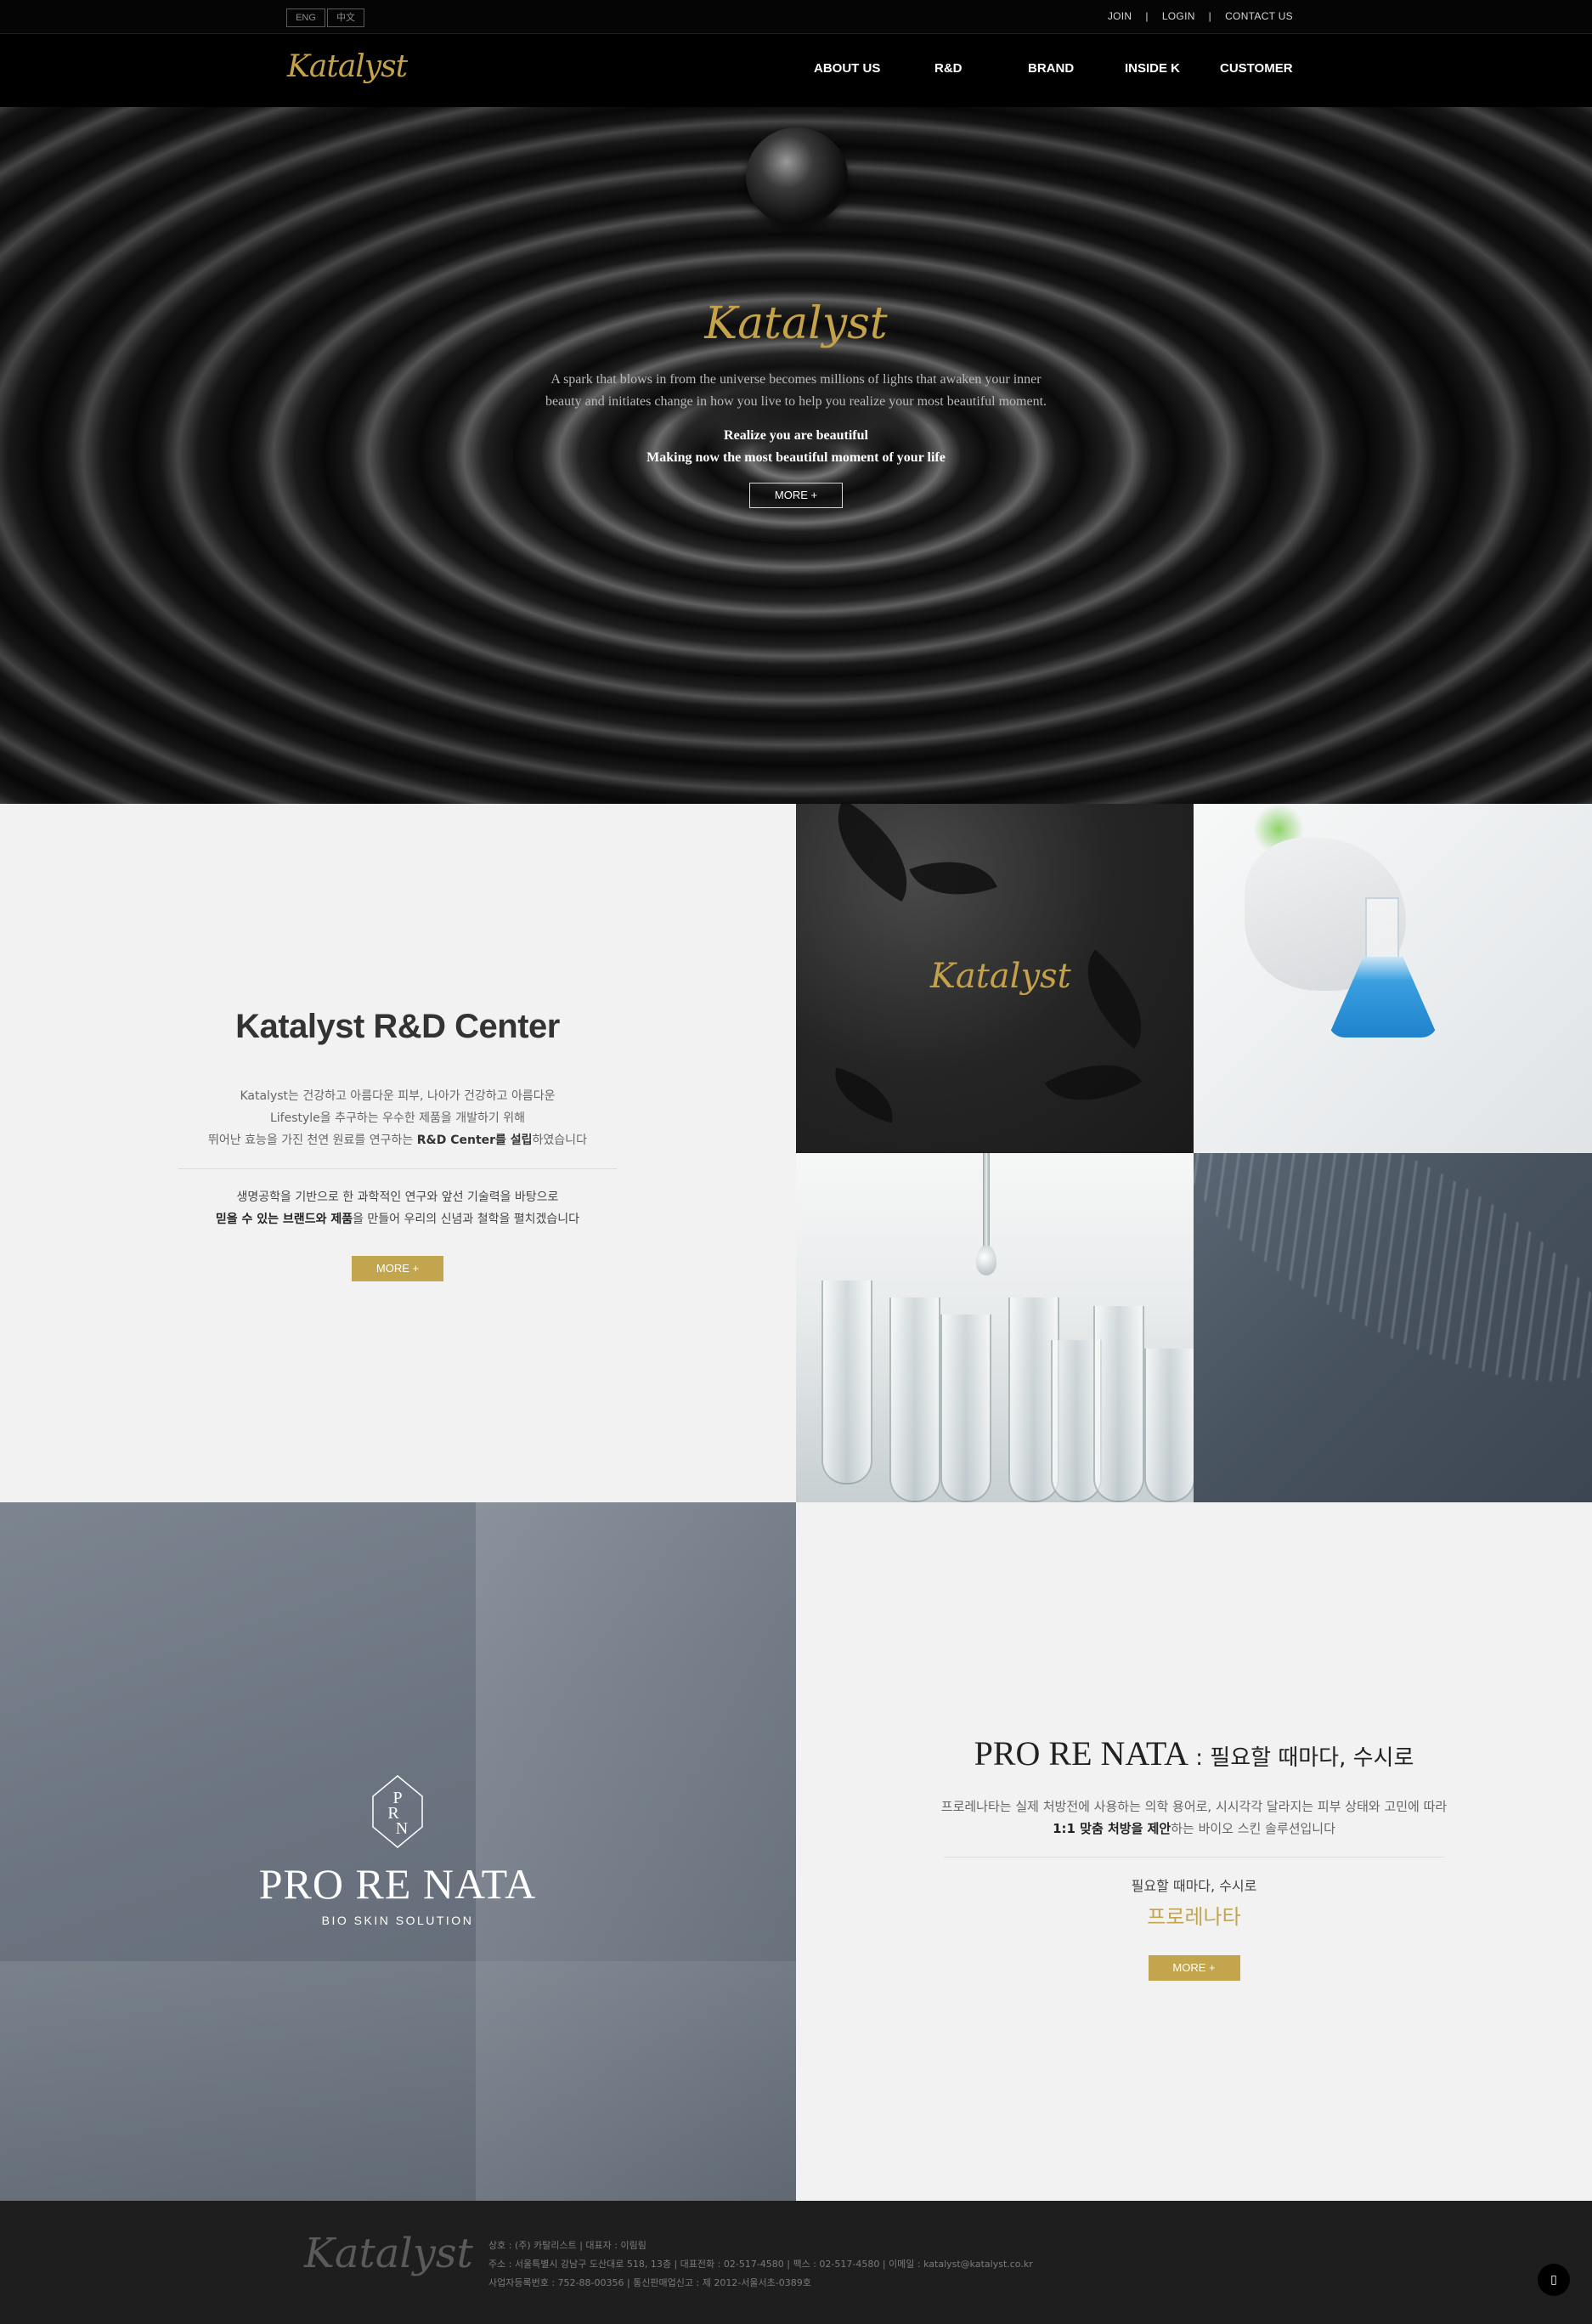 The image size is (1592, 2324). Describe the element at coordinates (397, 1219) in the screenshot. I see `rd-line: 믿을 수 있는 브랜드와 제품을 만들어 우리의 신념과 철학을 펼치겠습니다` at that location.